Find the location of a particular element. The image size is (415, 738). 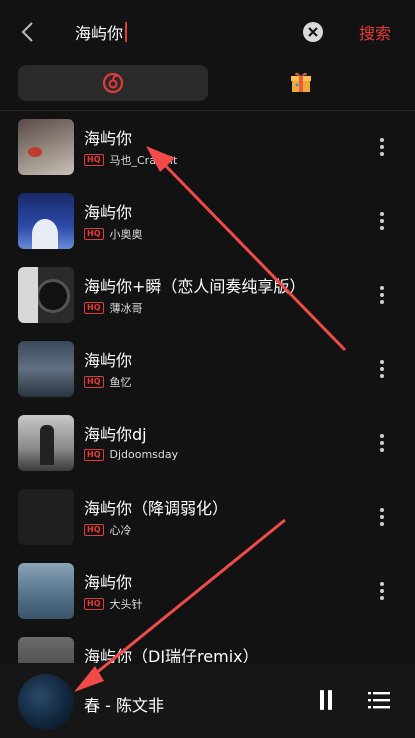

back-arrow-icon is located at coordinates (28, 32).